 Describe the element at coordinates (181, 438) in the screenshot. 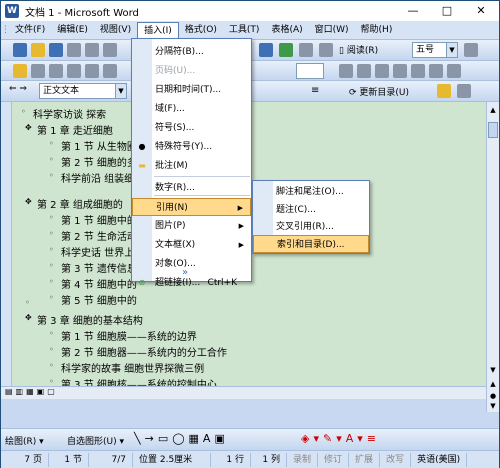

I see `shape-tools: ╲→▭◯▦A▣` at that location.